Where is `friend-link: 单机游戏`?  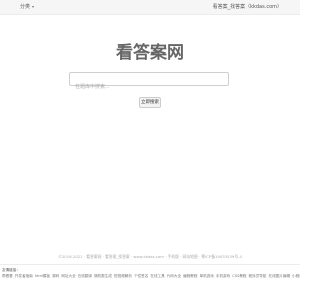 friend-link: 单机游戏 is located at coordinates (207, 276).